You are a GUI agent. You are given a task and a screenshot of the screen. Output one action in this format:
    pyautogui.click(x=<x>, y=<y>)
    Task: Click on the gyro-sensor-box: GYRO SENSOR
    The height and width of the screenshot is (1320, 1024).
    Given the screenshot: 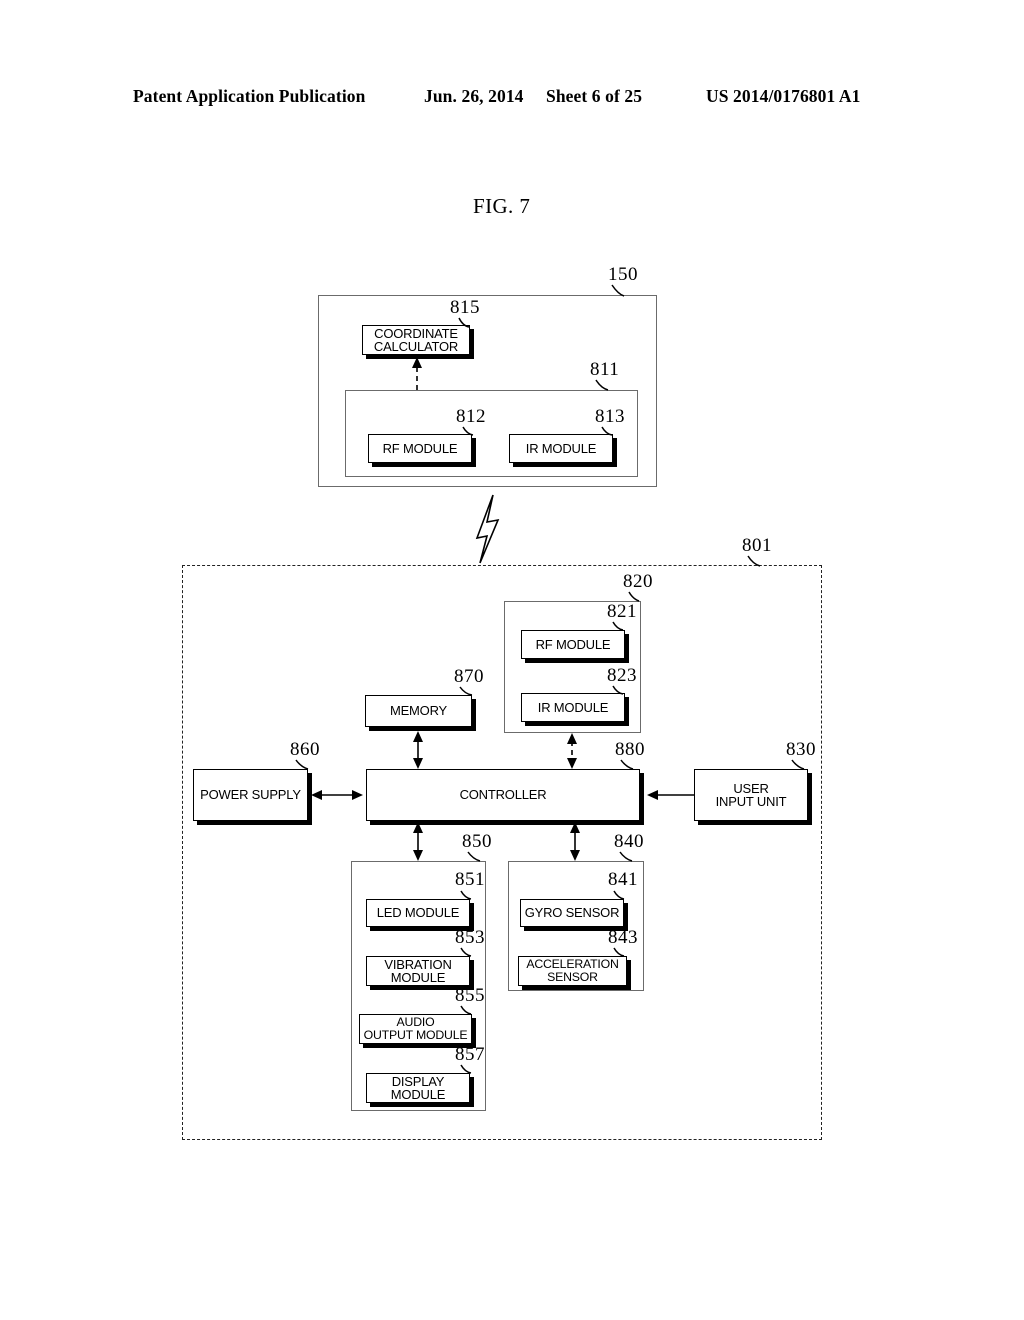 What is the action you would take?
    pyautogui.click(x=572, y=913)
    